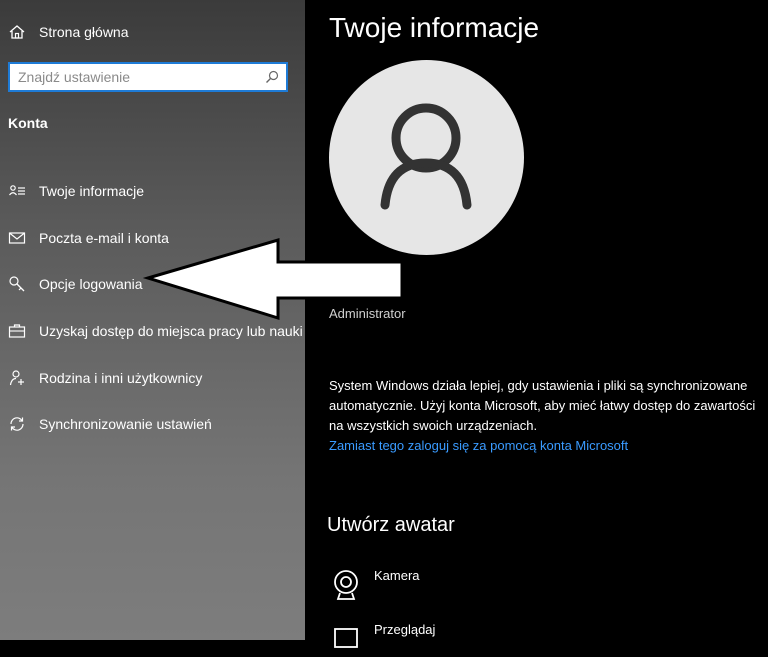 The width and height of the screenshot is (768, 657). Describe the element at coordinates (17, 424) in the screenshot. I see `sync-icon` at that location.